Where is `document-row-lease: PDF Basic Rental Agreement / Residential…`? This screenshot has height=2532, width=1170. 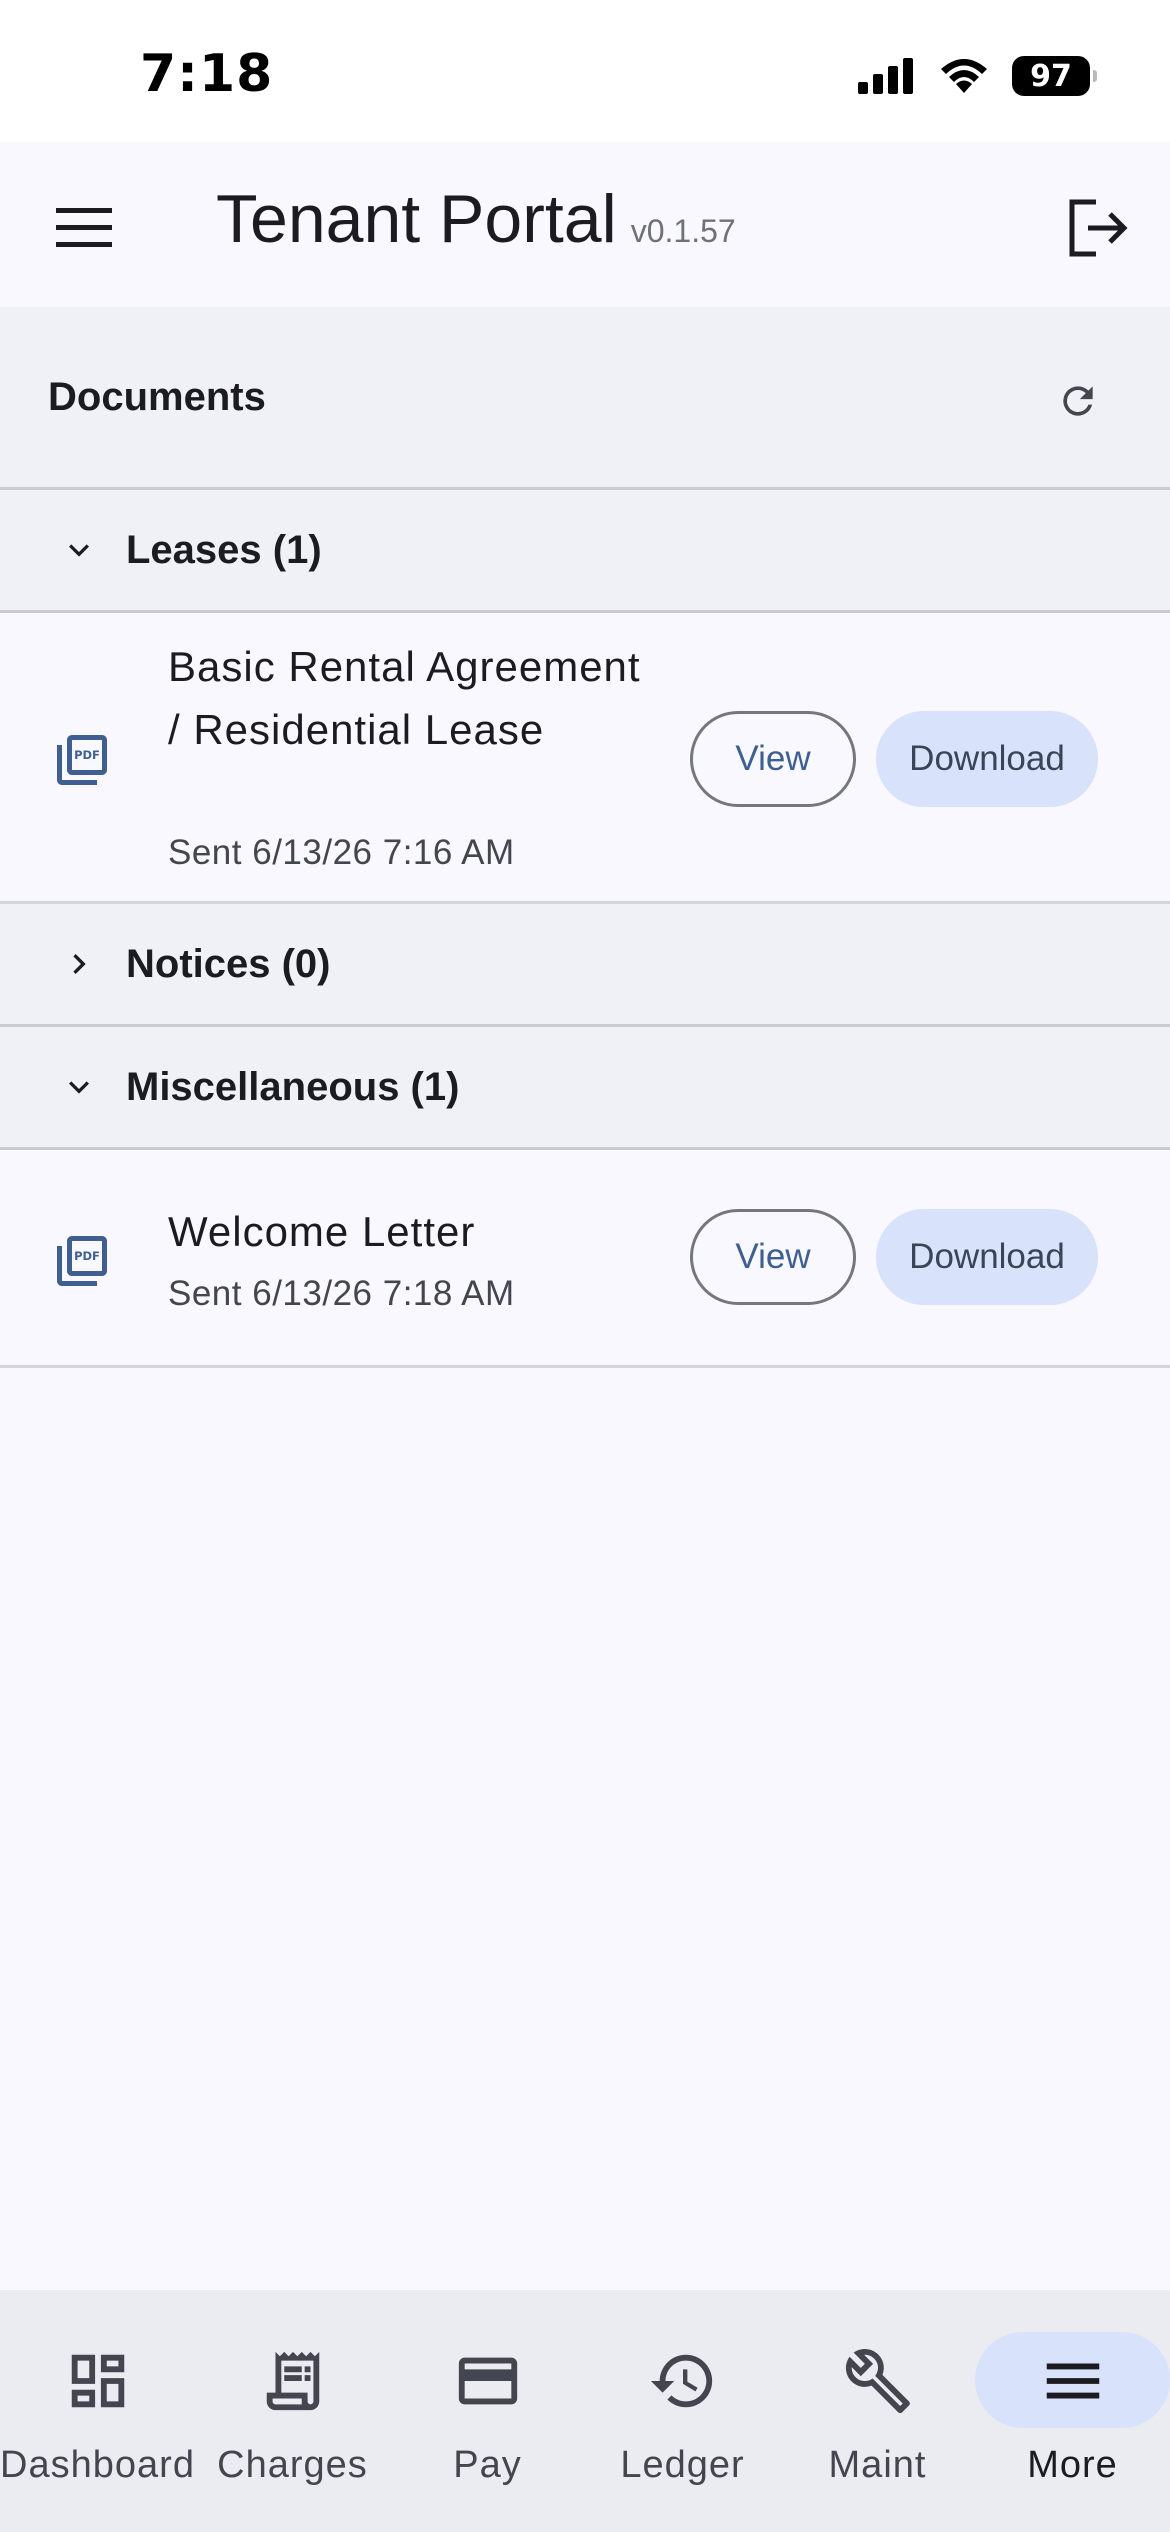 document-row-lease: PDF Basic Rental Agreement / Residential… is located at coordinates (585, 758).